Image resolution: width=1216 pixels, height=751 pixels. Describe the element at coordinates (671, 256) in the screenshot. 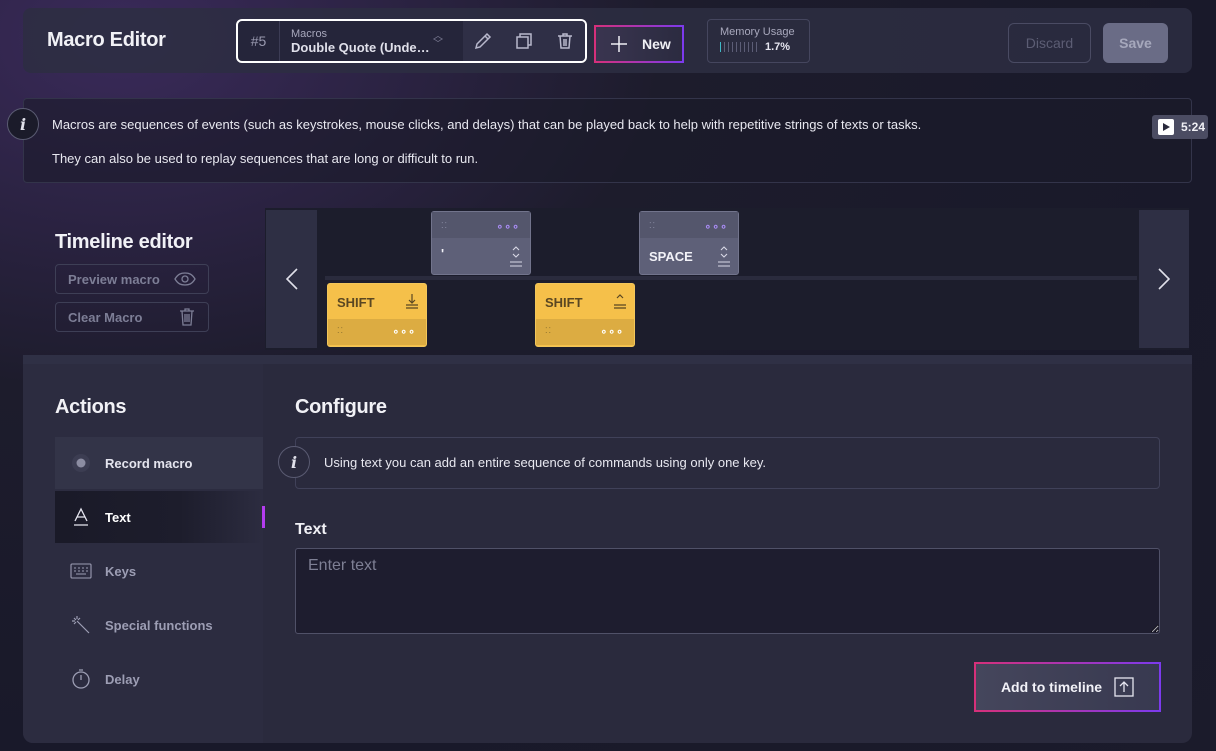

I see `event-key-label: SPACE` at that location.